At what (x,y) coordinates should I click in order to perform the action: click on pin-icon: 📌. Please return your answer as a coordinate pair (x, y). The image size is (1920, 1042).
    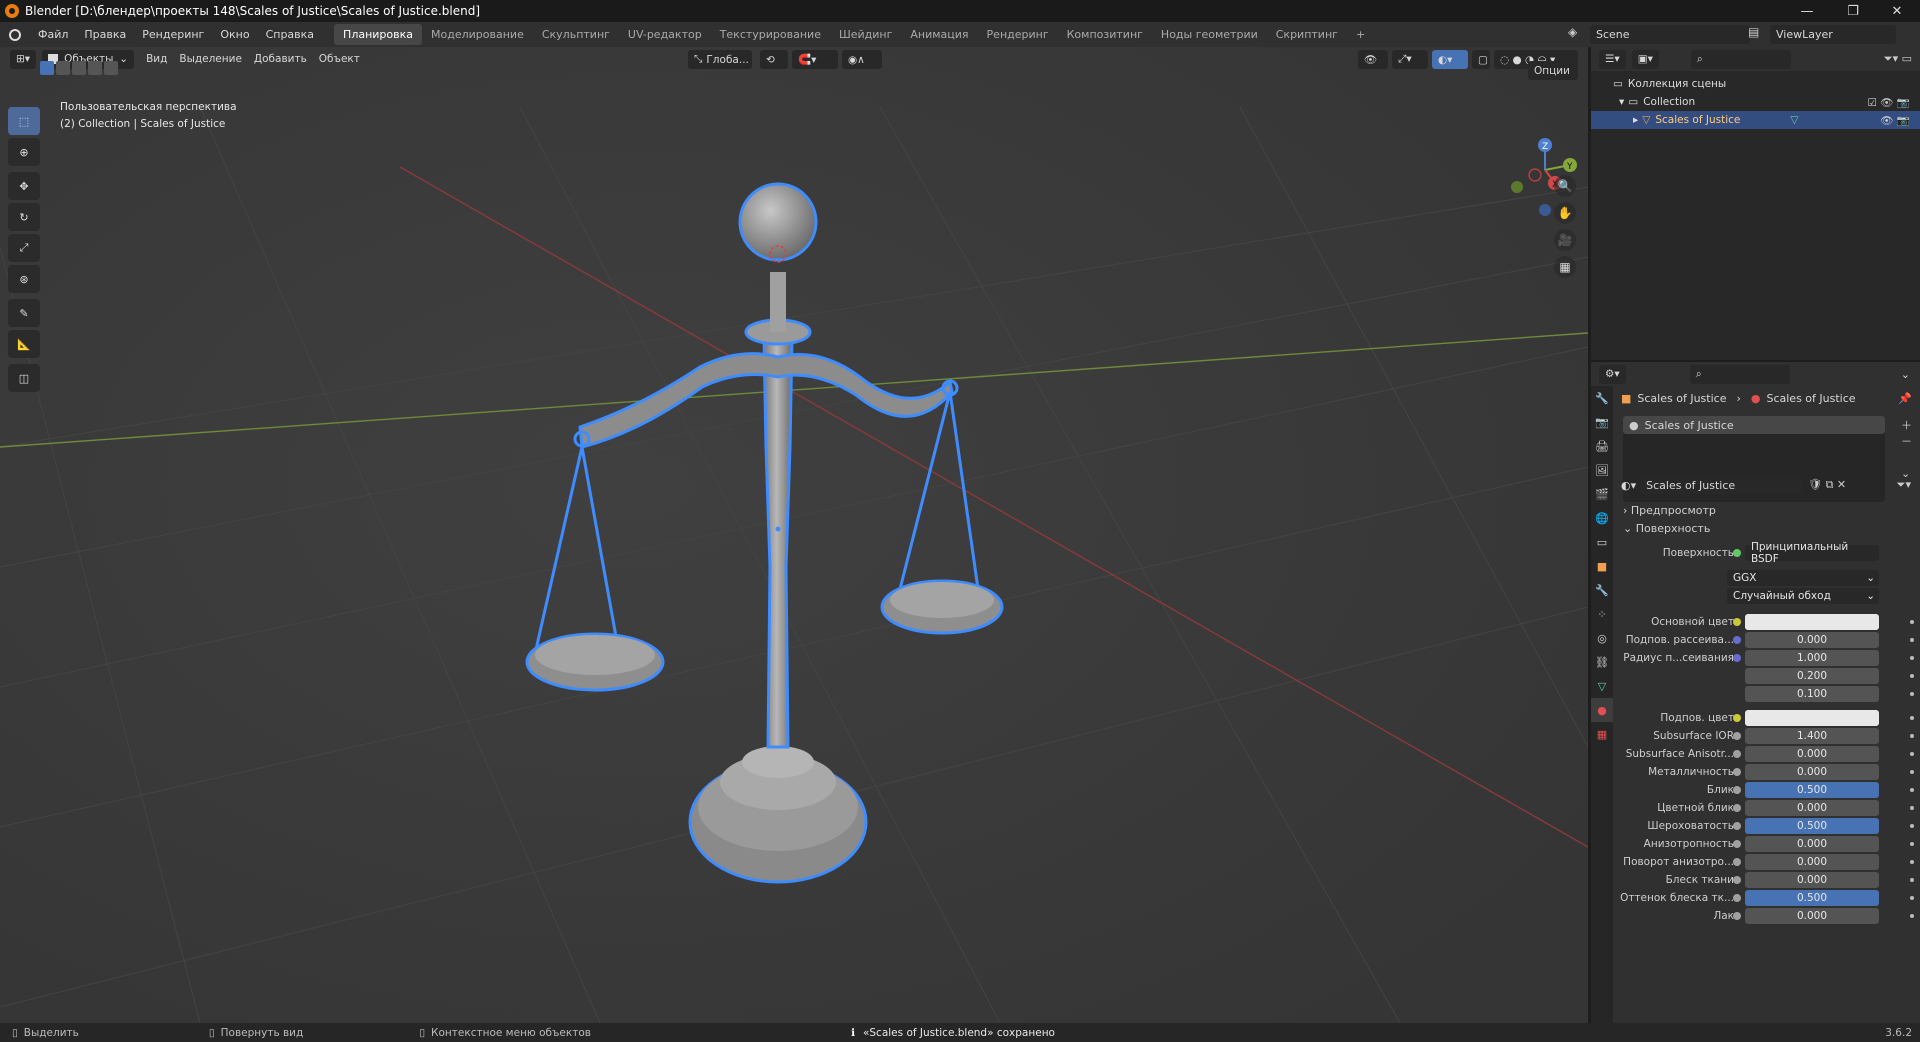
    Looking at the image, I should click on (1905, 398).